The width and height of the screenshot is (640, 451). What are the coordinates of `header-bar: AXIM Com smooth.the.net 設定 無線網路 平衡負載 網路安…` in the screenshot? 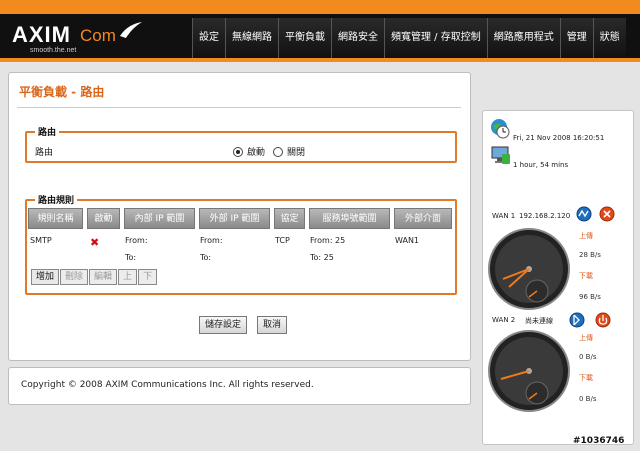 It's located at (320, 31).